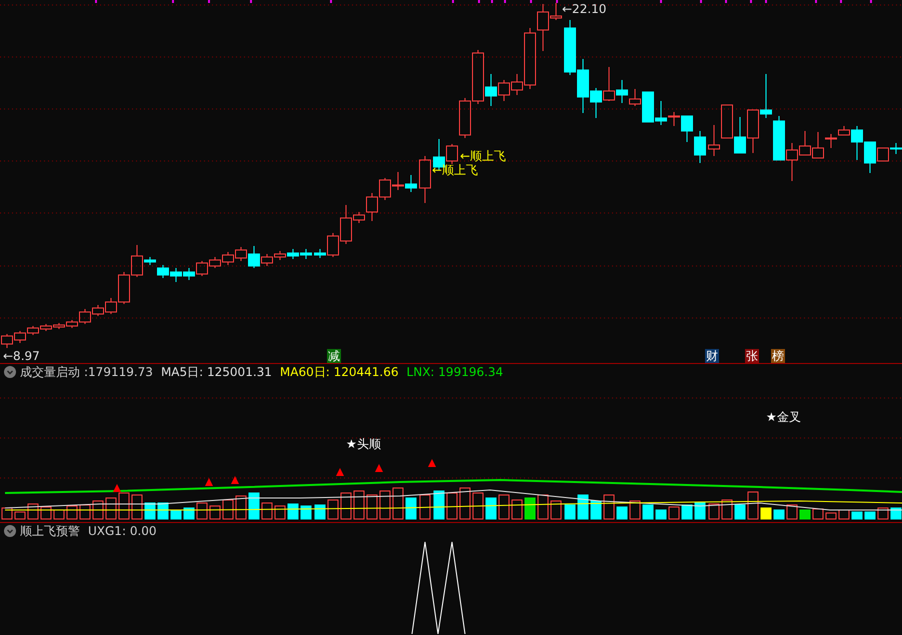 Image resolution: width=902 pixels, height=635 pixels. I want to click on indicator-title: 成交量启动, so click(50, 372).